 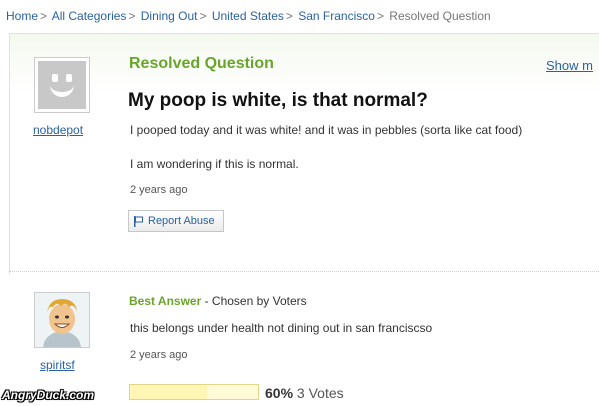 I want to click on vote-bar-fill, so click(x=168, y=392).